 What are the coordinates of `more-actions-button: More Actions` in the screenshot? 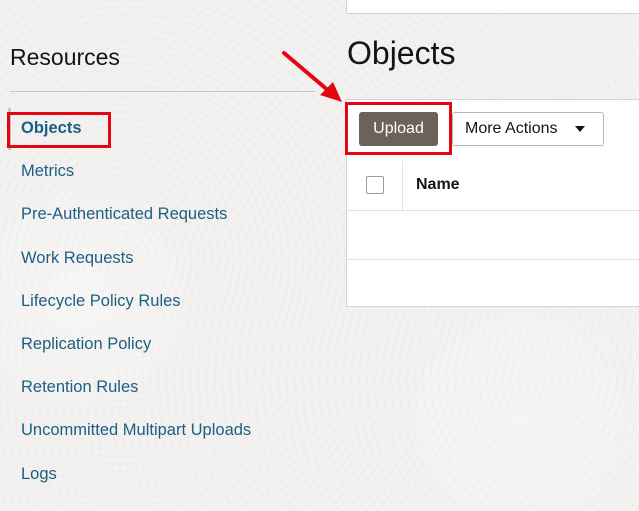 It's located at (528, 129).